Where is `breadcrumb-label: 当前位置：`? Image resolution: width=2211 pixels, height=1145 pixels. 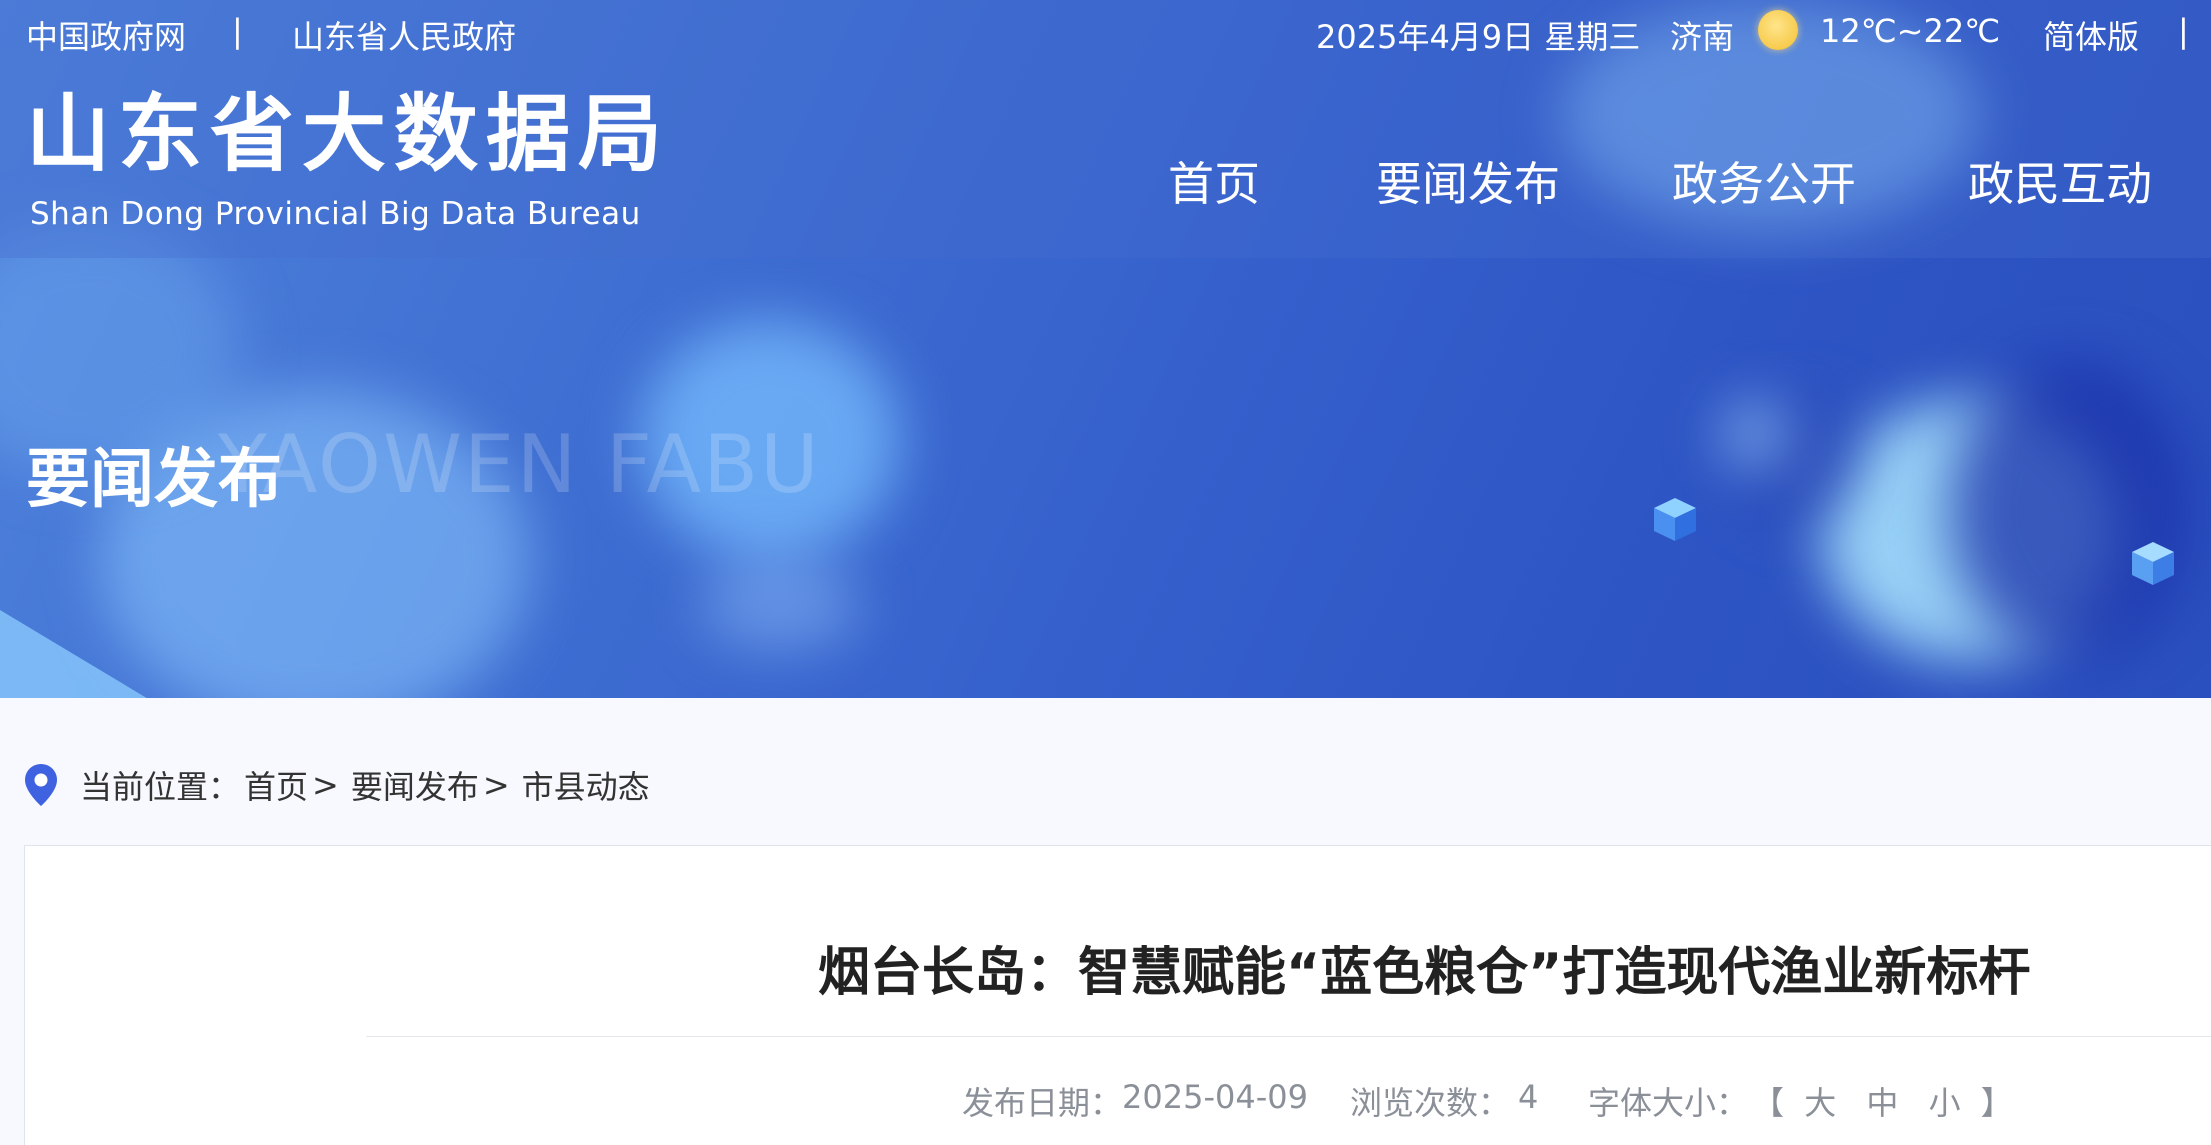 breadcrumb-label: 当前位置： is located at coordinates (160, 787).